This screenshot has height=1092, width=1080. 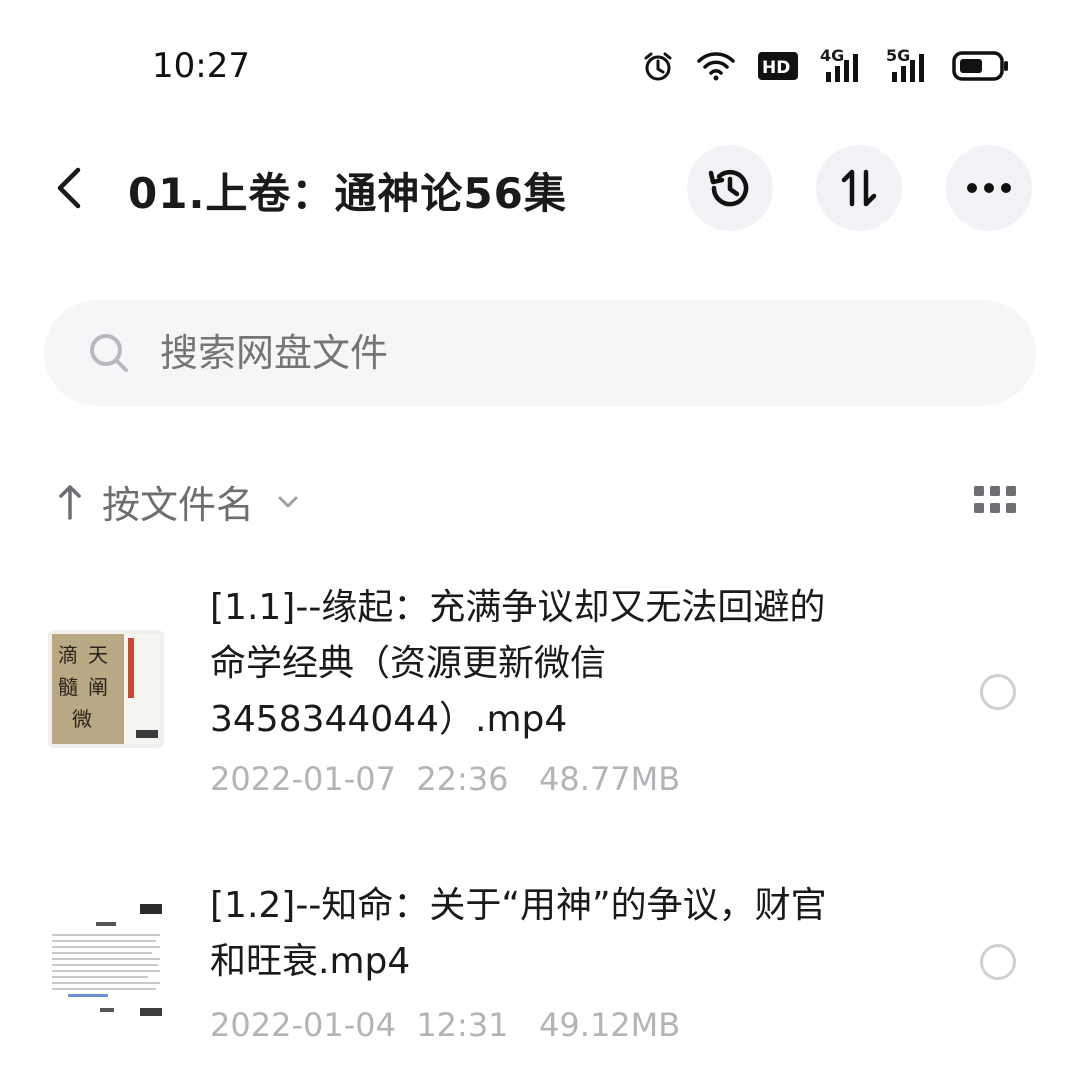 What do you see at coordinates (980, 66) in the screenshot?
I see `battery-icon` at bounding box center [980, 66].